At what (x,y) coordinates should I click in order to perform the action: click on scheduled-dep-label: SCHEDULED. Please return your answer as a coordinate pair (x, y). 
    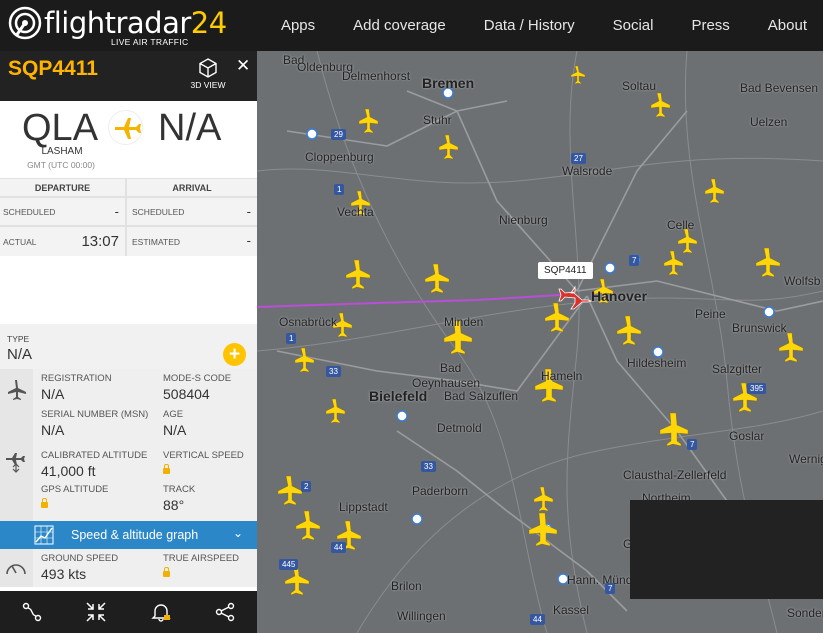
    Looking at the image, I should click on (29, 212).